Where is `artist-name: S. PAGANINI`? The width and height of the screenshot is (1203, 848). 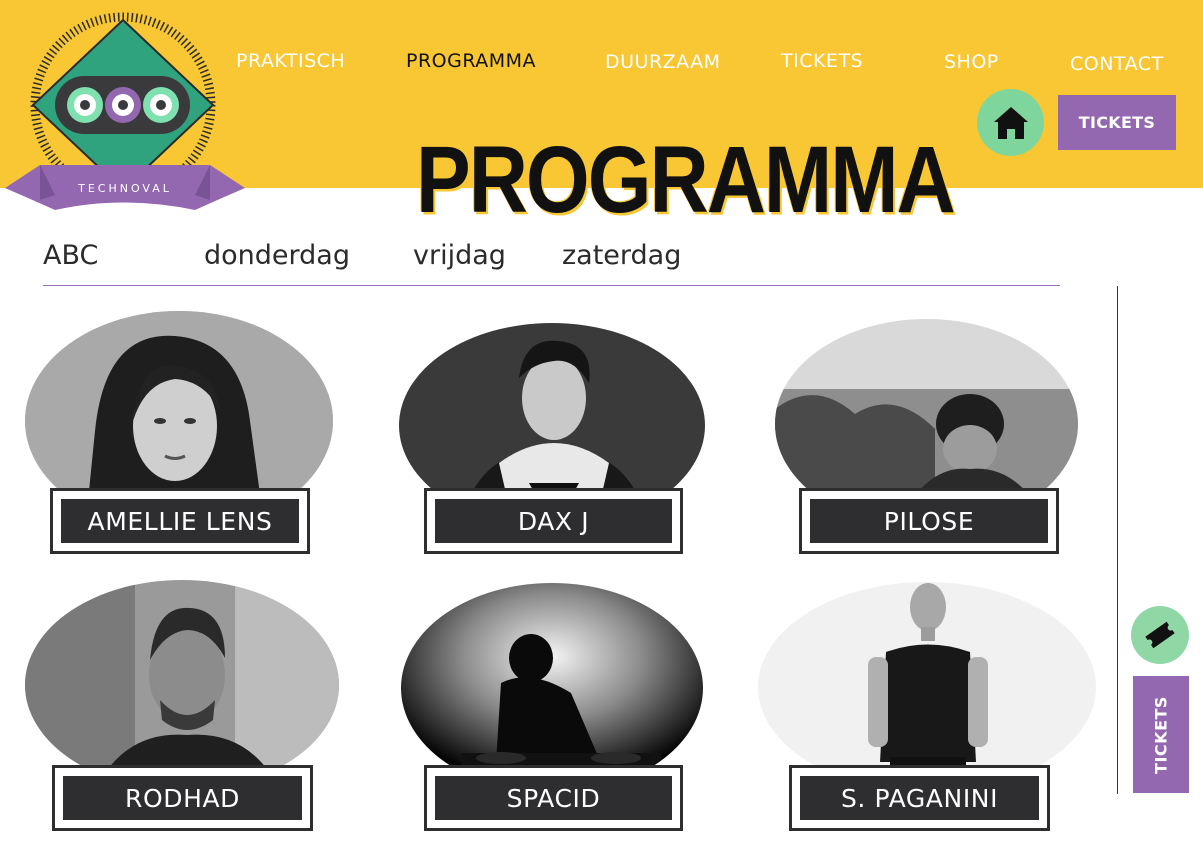 artist-name: S. PAGANINI is located at coordinates (919, 798).